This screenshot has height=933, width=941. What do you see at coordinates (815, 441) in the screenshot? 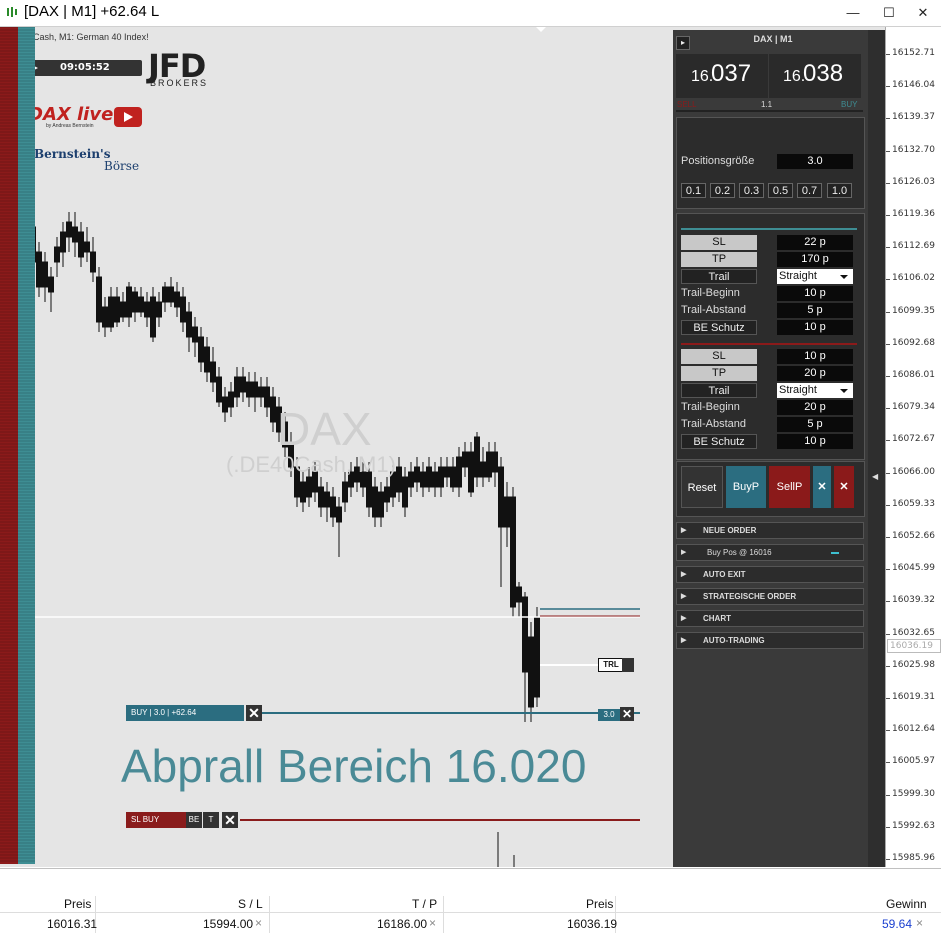
I see `sell-be-input: 10 p` at bounding box center [815, 441].